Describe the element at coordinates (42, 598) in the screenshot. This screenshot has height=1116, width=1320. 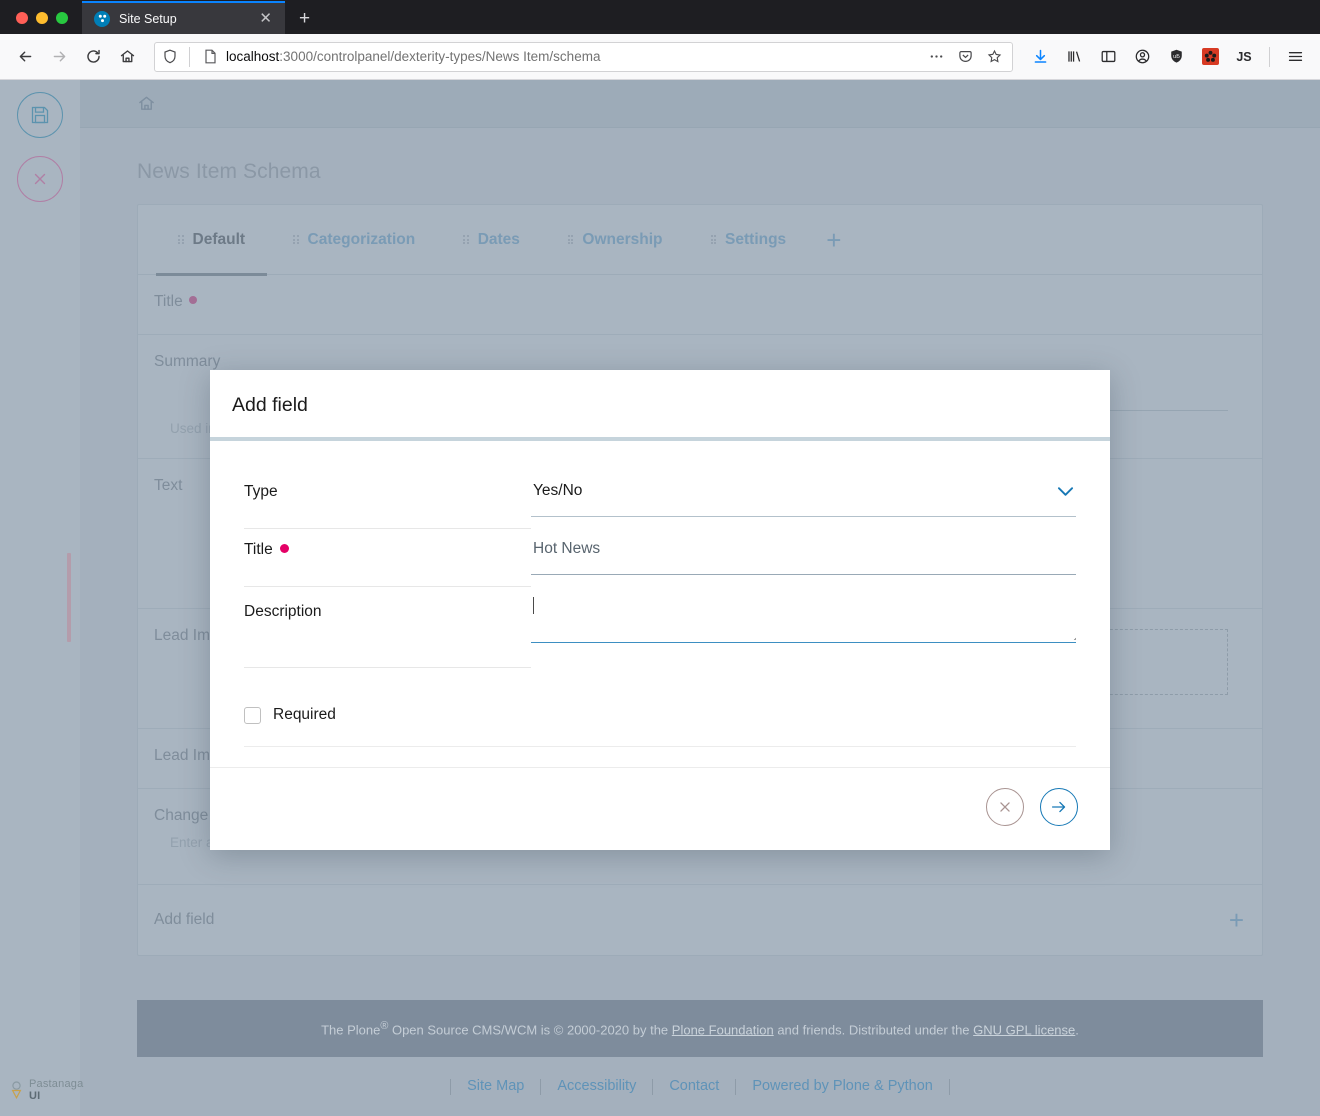
I see `left-toolbar: Pastanaga UI` at that location.